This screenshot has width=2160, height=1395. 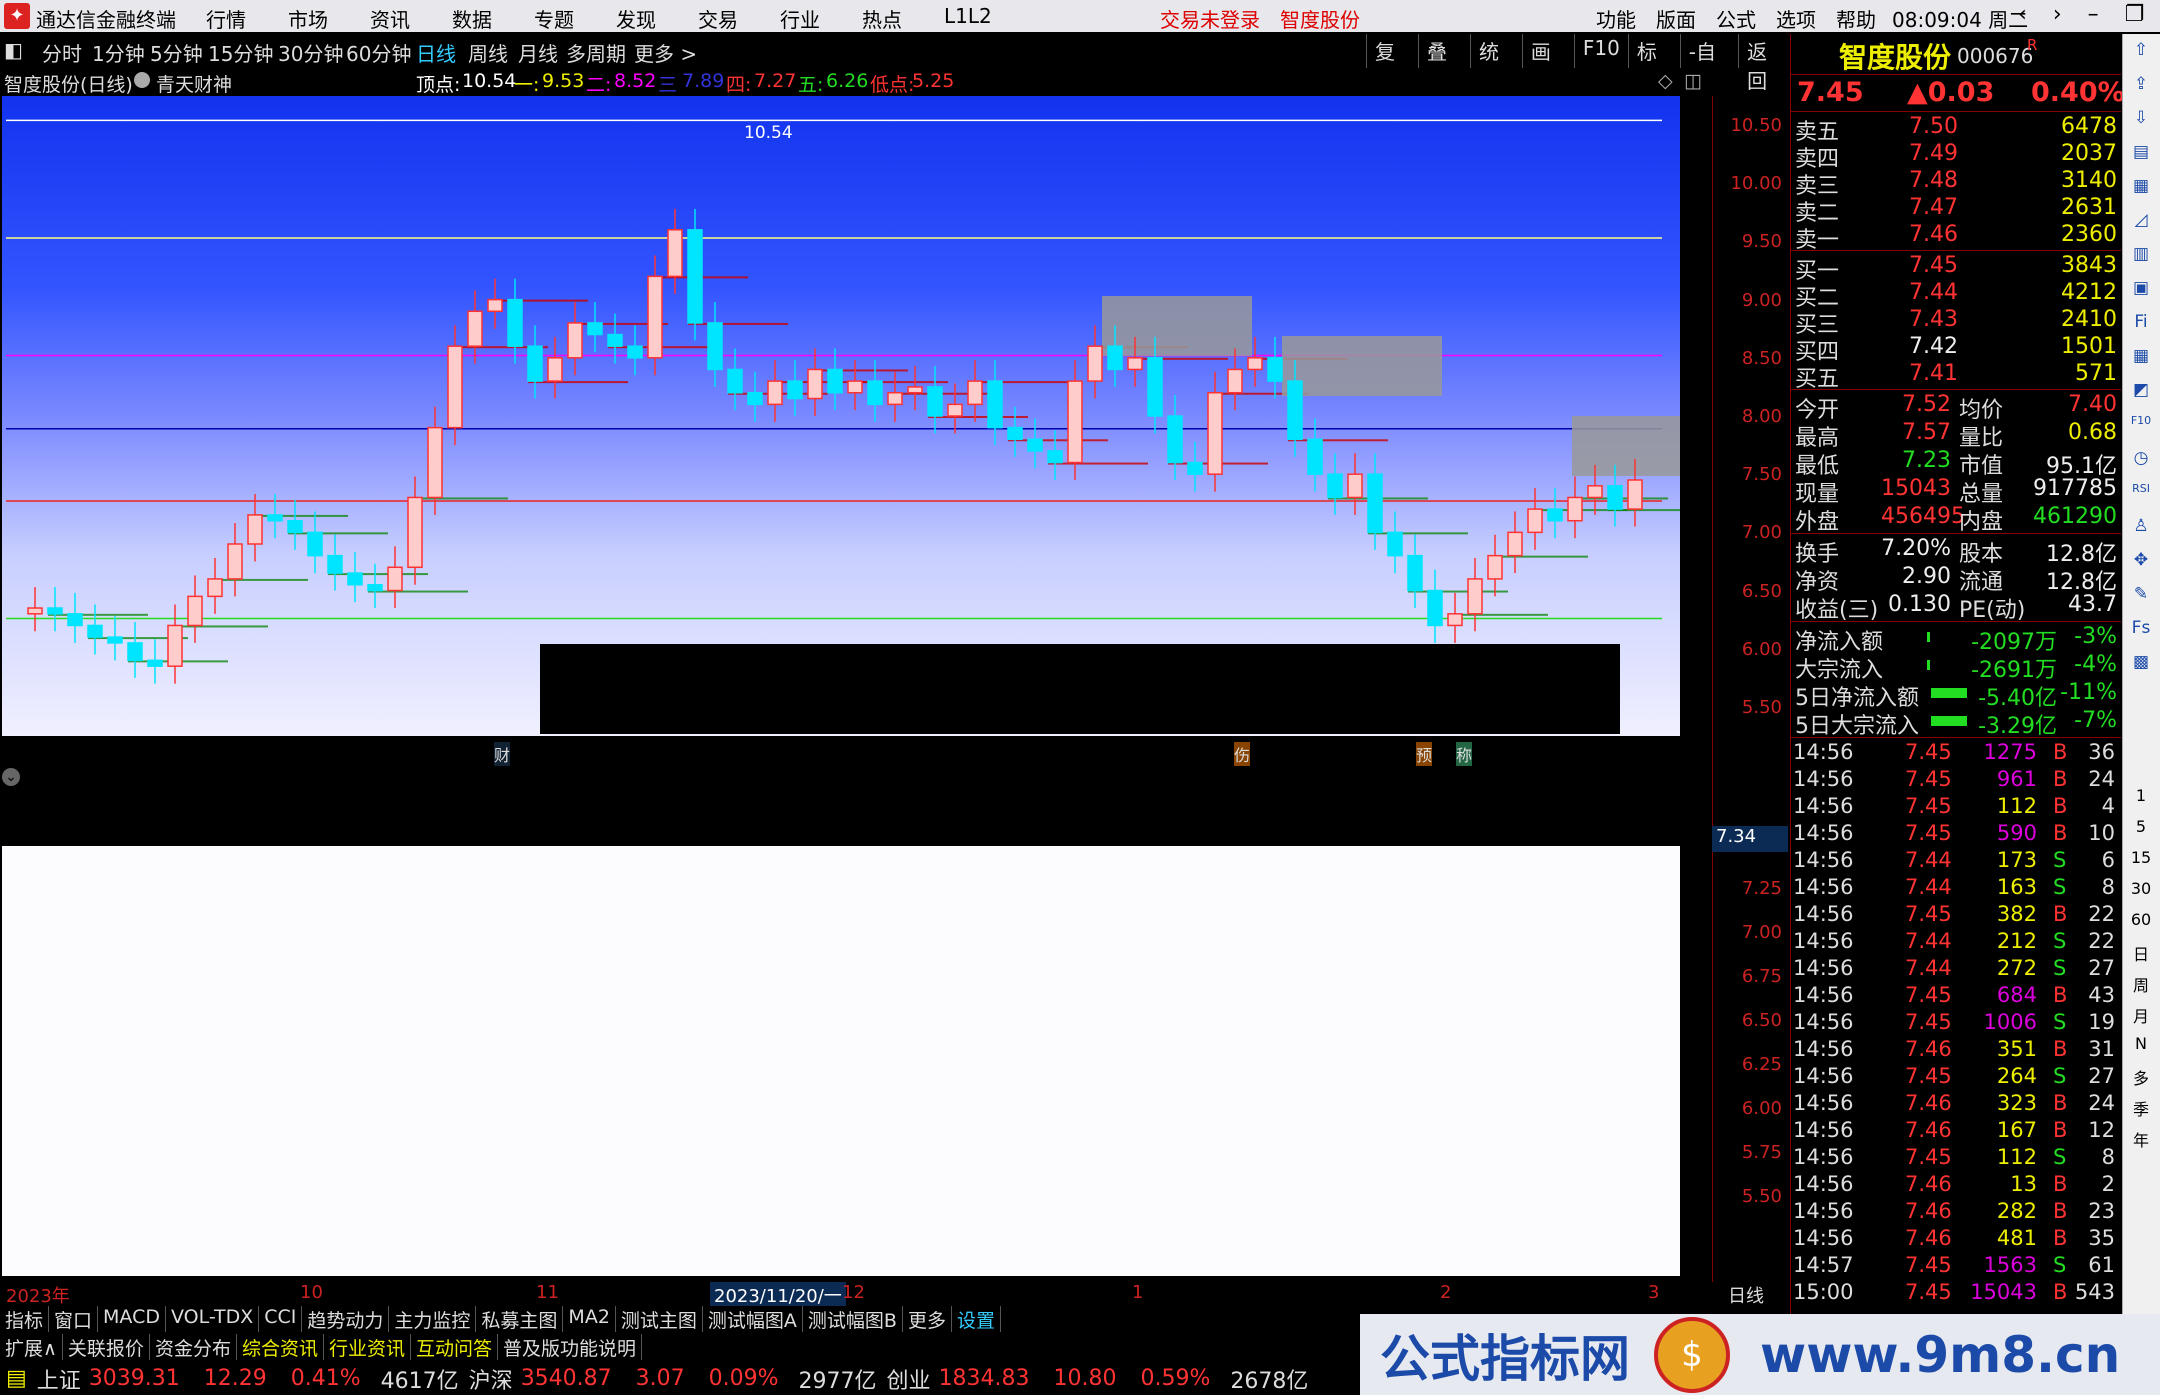 What do you see at coordinates (16, 1378) in the screenshot?
I see `index-menu-icon: ▤` at bounding box center [16, 1378].